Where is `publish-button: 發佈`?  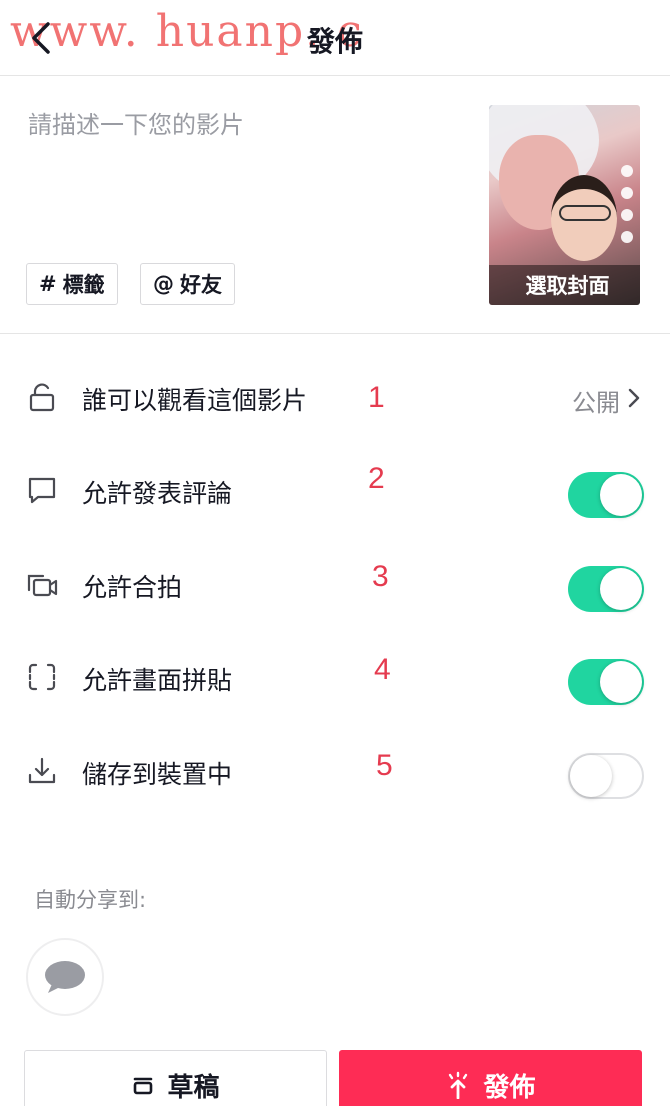 publish-button: 發佈 is located at coordinates (490, 1078).